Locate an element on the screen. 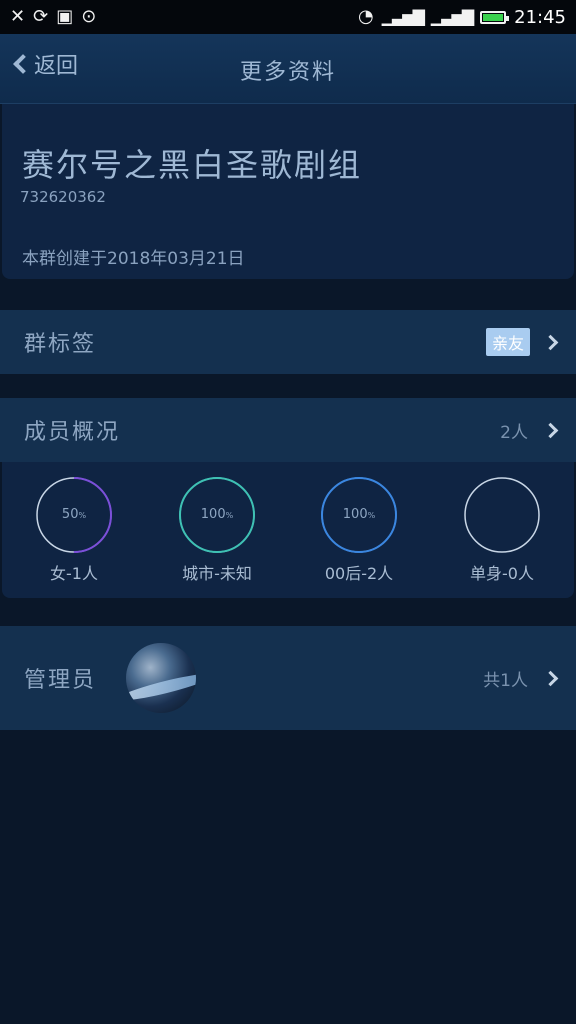 The image size is (576, 1024). member-stats-card: 50% 女-1人 100% 城市-未知 100% 00后-2人 单身-0人 is located at coordinates (288, 530).